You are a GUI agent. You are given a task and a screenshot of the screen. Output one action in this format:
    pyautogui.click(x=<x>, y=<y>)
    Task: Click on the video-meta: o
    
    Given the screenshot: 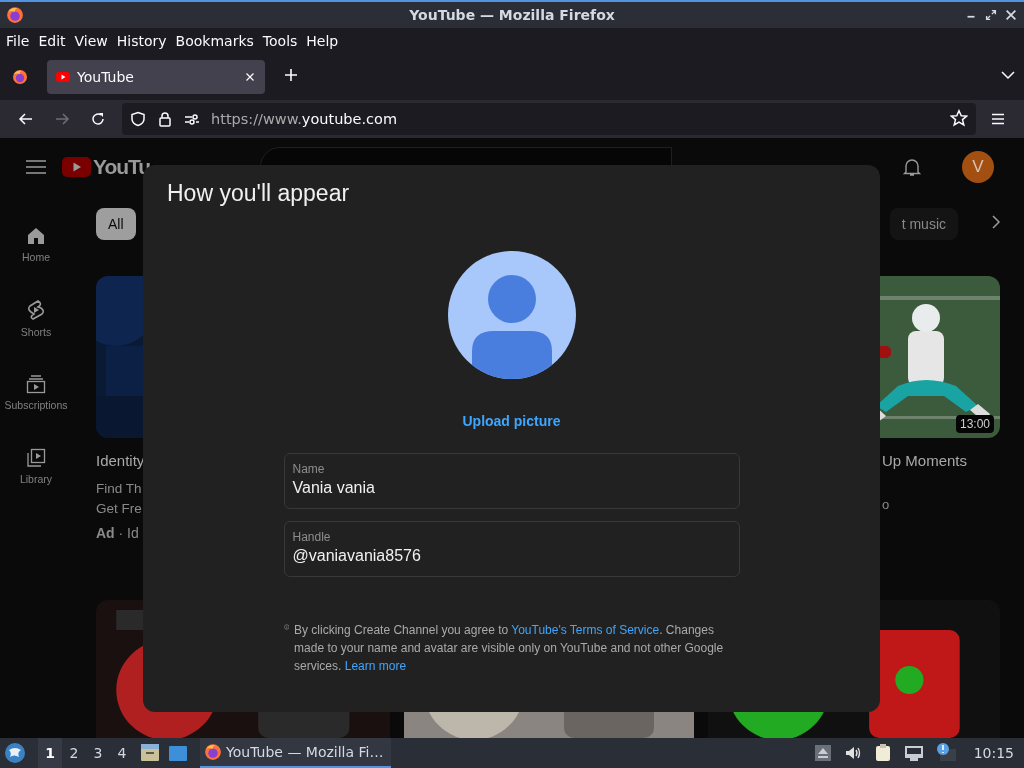 What is the action you would take?
    pyautogui.click(x=886, y=504)
    